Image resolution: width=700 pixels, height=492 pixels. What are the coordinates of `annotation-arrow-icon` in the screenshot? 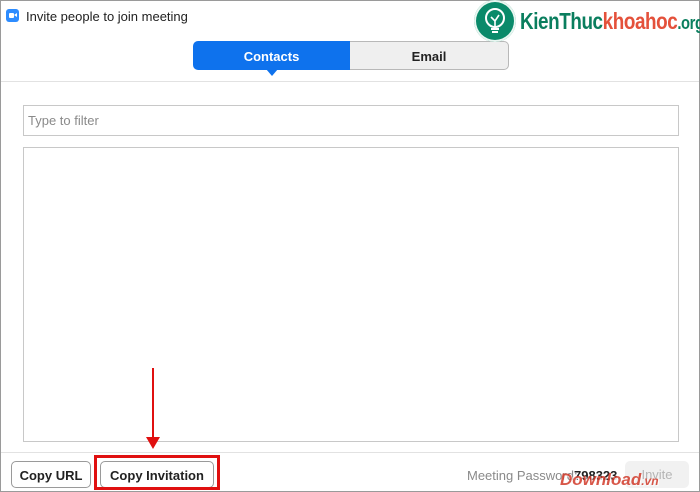 It's located at (153, 443).